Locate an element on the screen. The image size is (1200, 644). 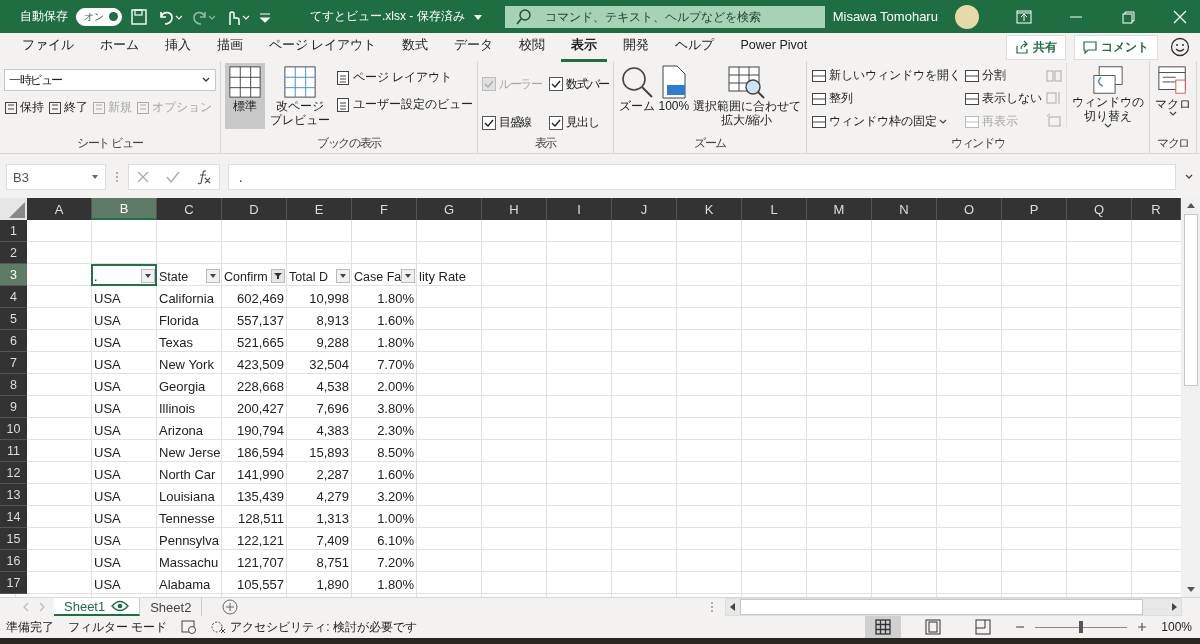
row-header: 3 is located at coordinates (13, 275).